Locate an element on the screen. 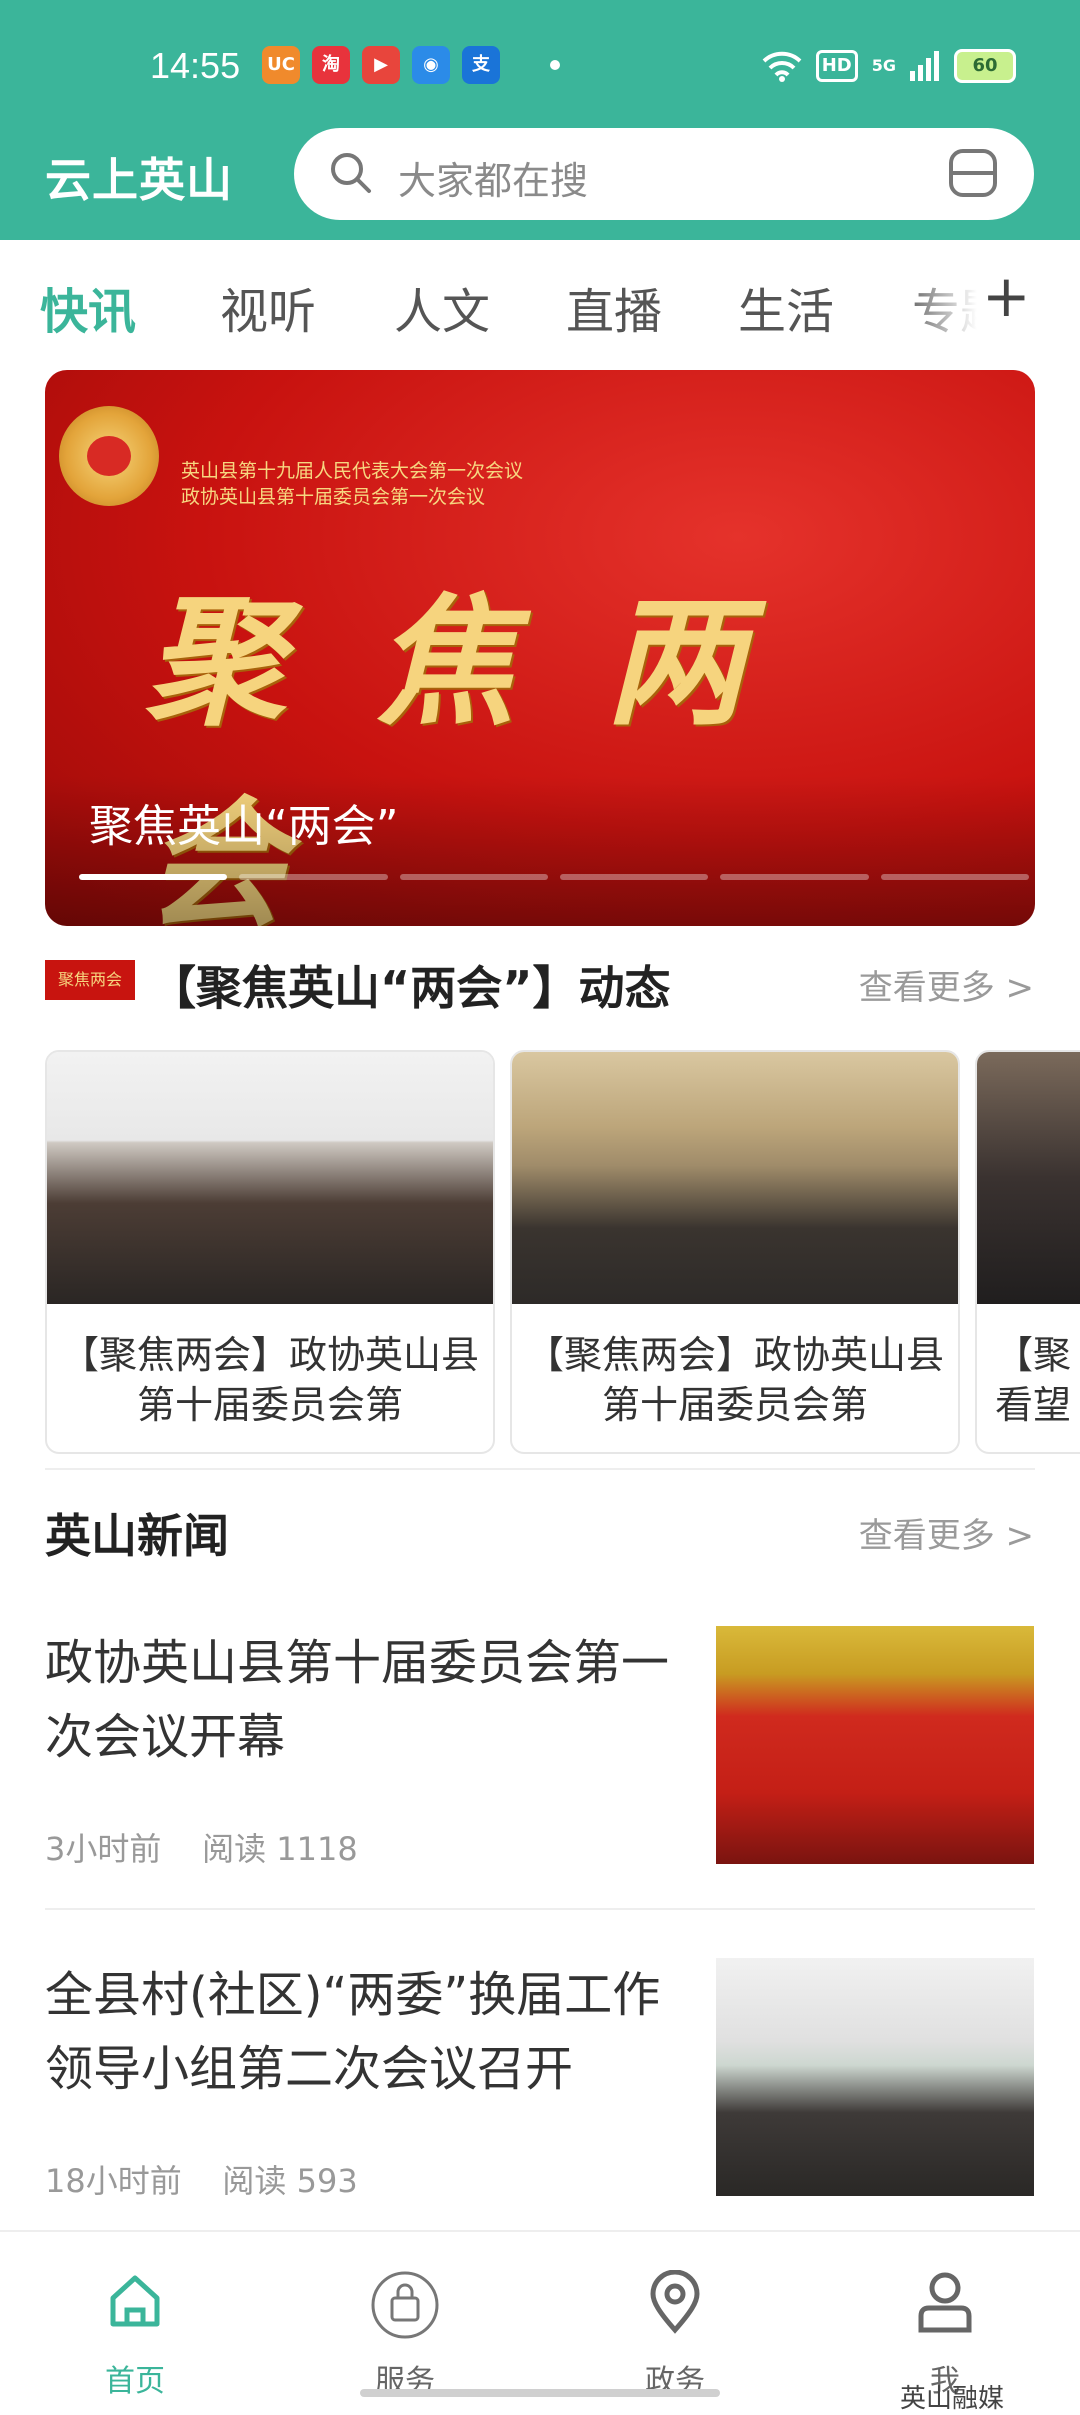  network-type: 5G is located at coordinates (883, 65).